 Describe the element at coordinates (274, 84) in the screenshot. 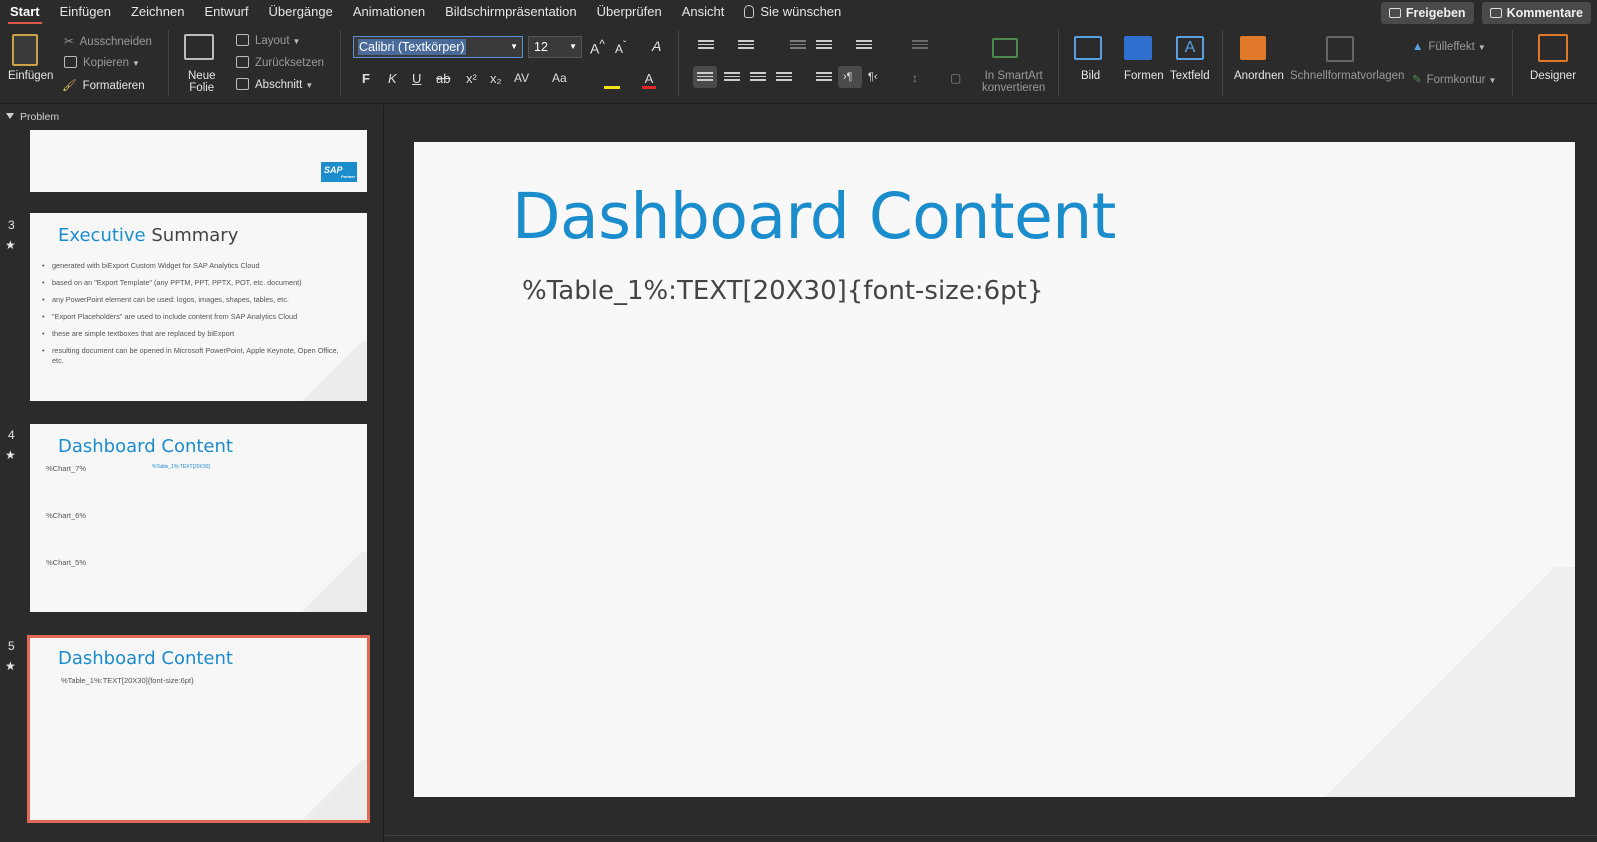

I see `section-button: Abschnitt ▼` at that location.